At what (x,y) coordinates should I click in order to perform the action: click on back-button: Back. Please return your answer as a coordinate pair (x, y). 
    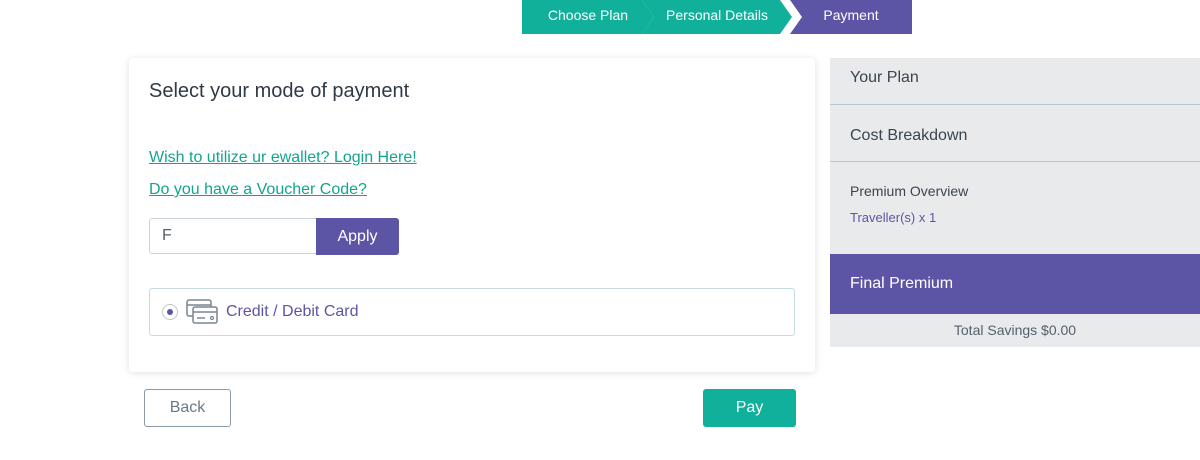
    Looking at the image, I should click on (187, 408).